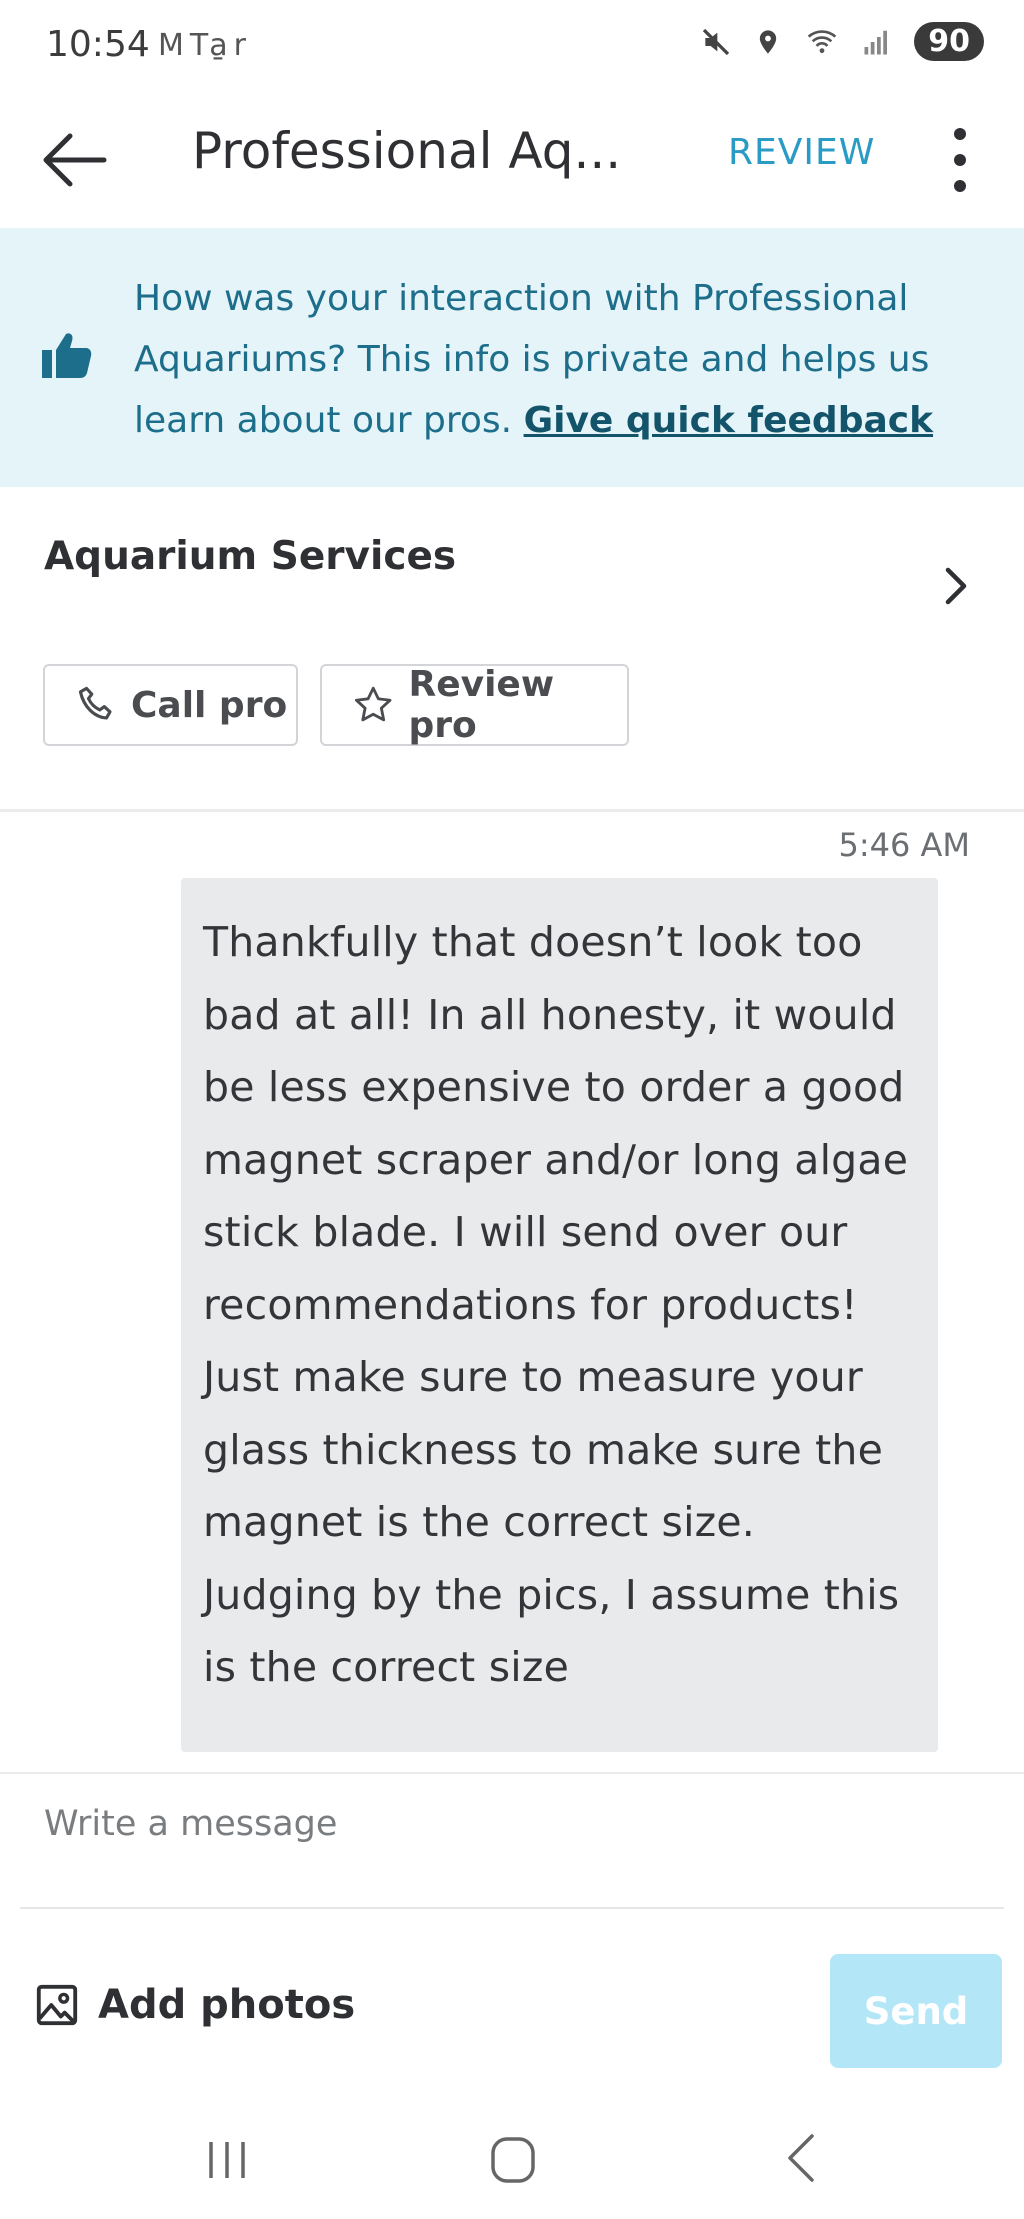 Image resolution: width=1024 pixels, height=2219 pixels. I want to click on app-bar: Professional Aq... REVIEW, so click(512, 160).